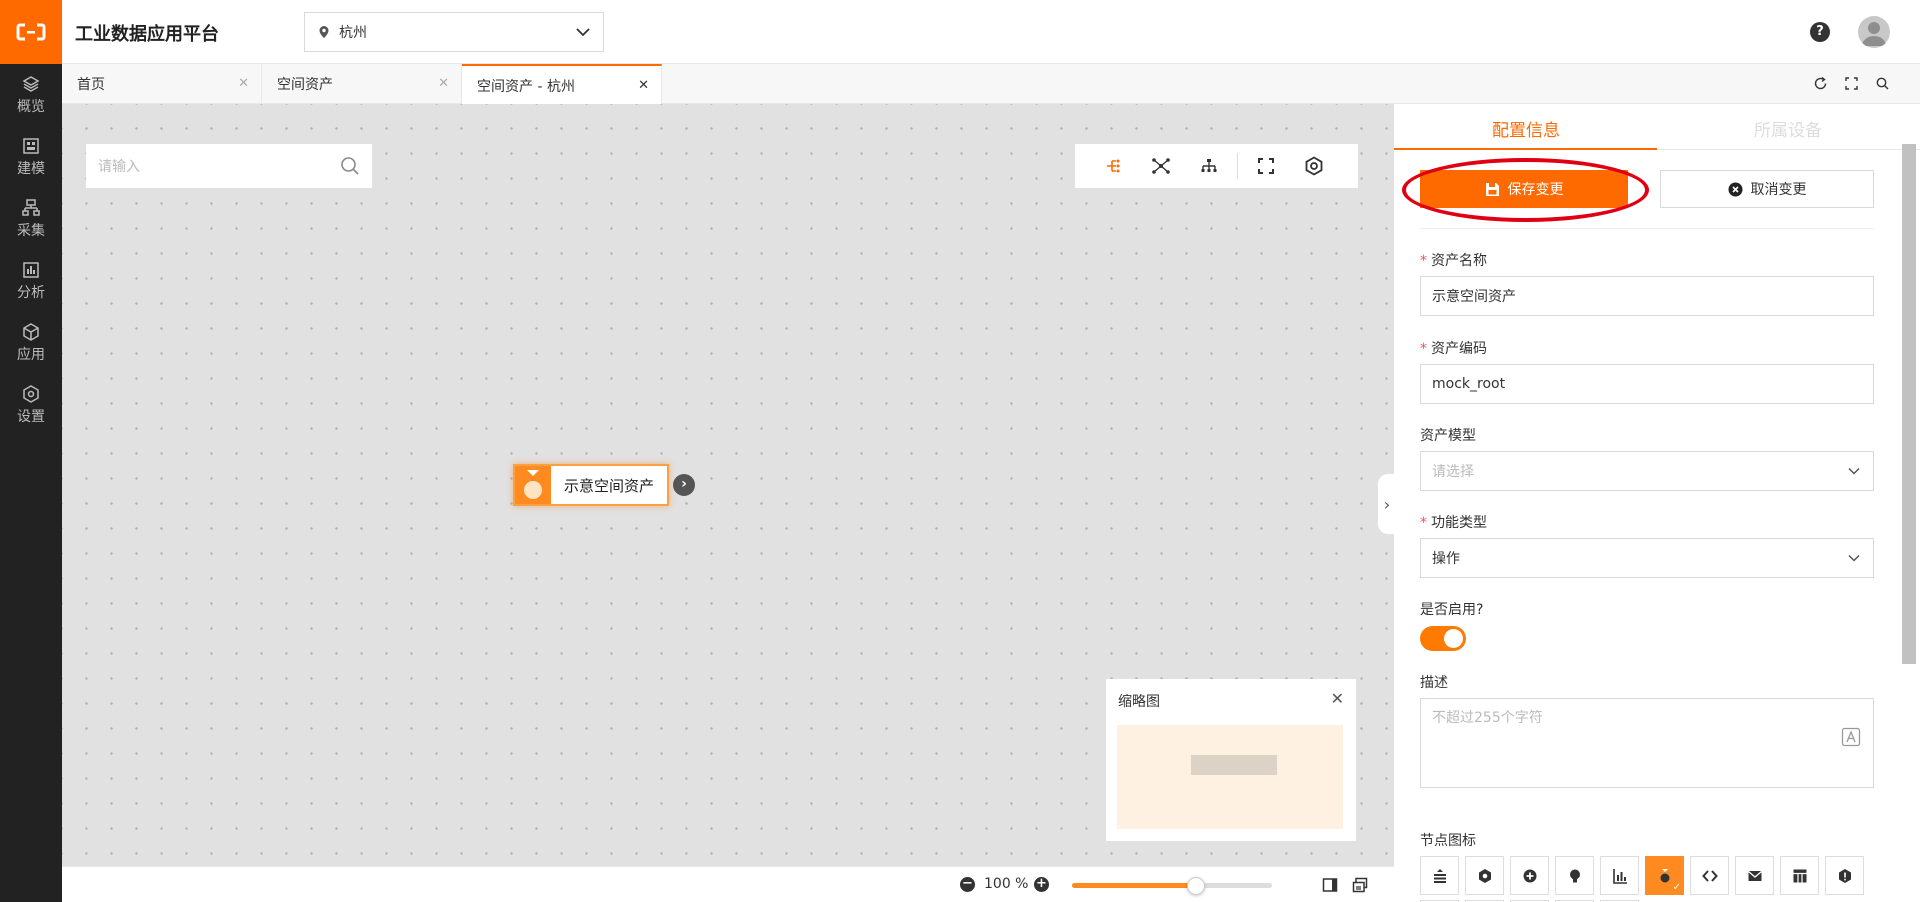 The image size is (1920, 902). I want to click on tree-layout-icon, so click(1113, 166).